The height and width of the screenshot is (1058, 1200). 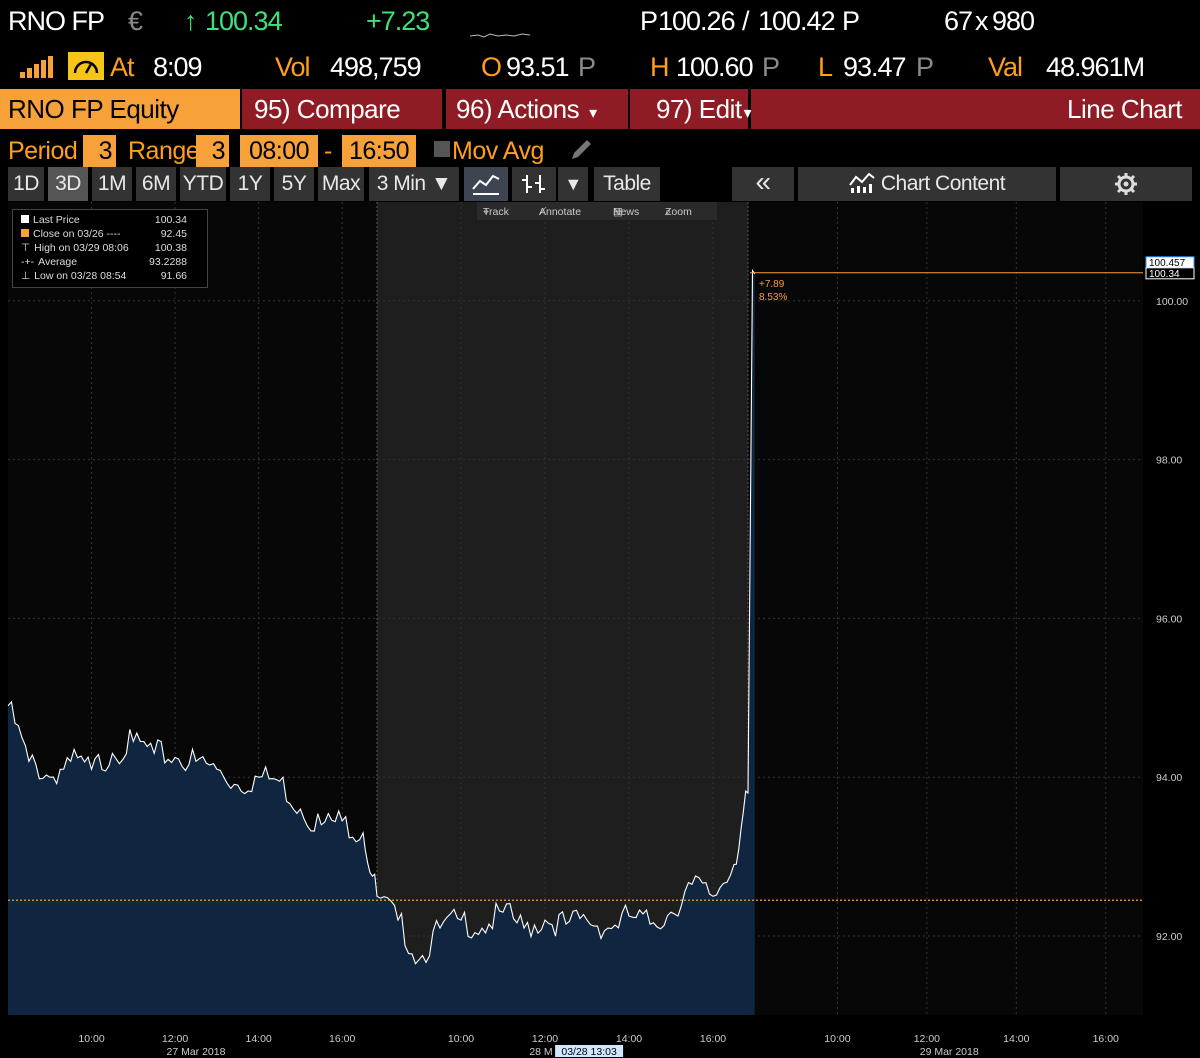 I want to click on collapse-button: «, so click(x=763, y=184).